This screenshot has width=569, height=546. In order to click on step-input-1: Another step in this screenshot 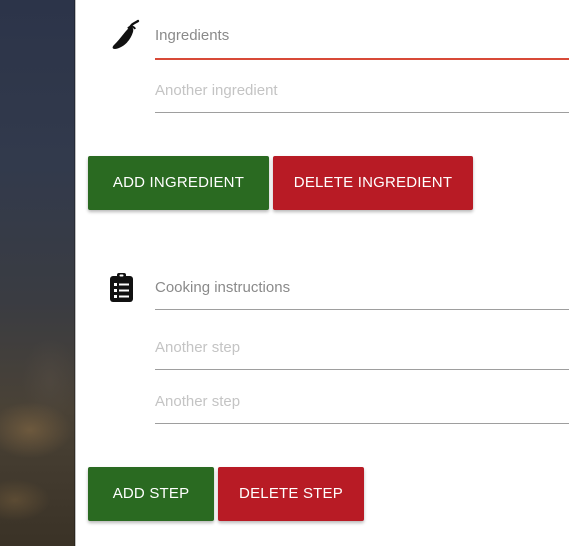, I will do `click(362, 354)`.